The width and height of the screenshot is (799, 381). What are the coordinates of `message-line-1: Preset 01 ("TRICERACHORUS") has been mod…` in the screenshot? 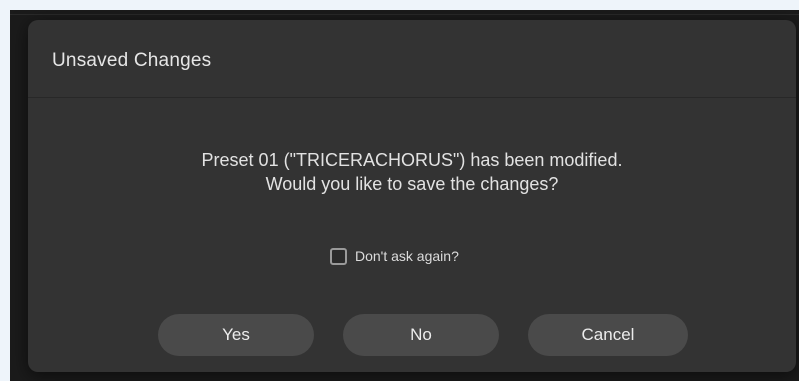 It's located at (412, 160).